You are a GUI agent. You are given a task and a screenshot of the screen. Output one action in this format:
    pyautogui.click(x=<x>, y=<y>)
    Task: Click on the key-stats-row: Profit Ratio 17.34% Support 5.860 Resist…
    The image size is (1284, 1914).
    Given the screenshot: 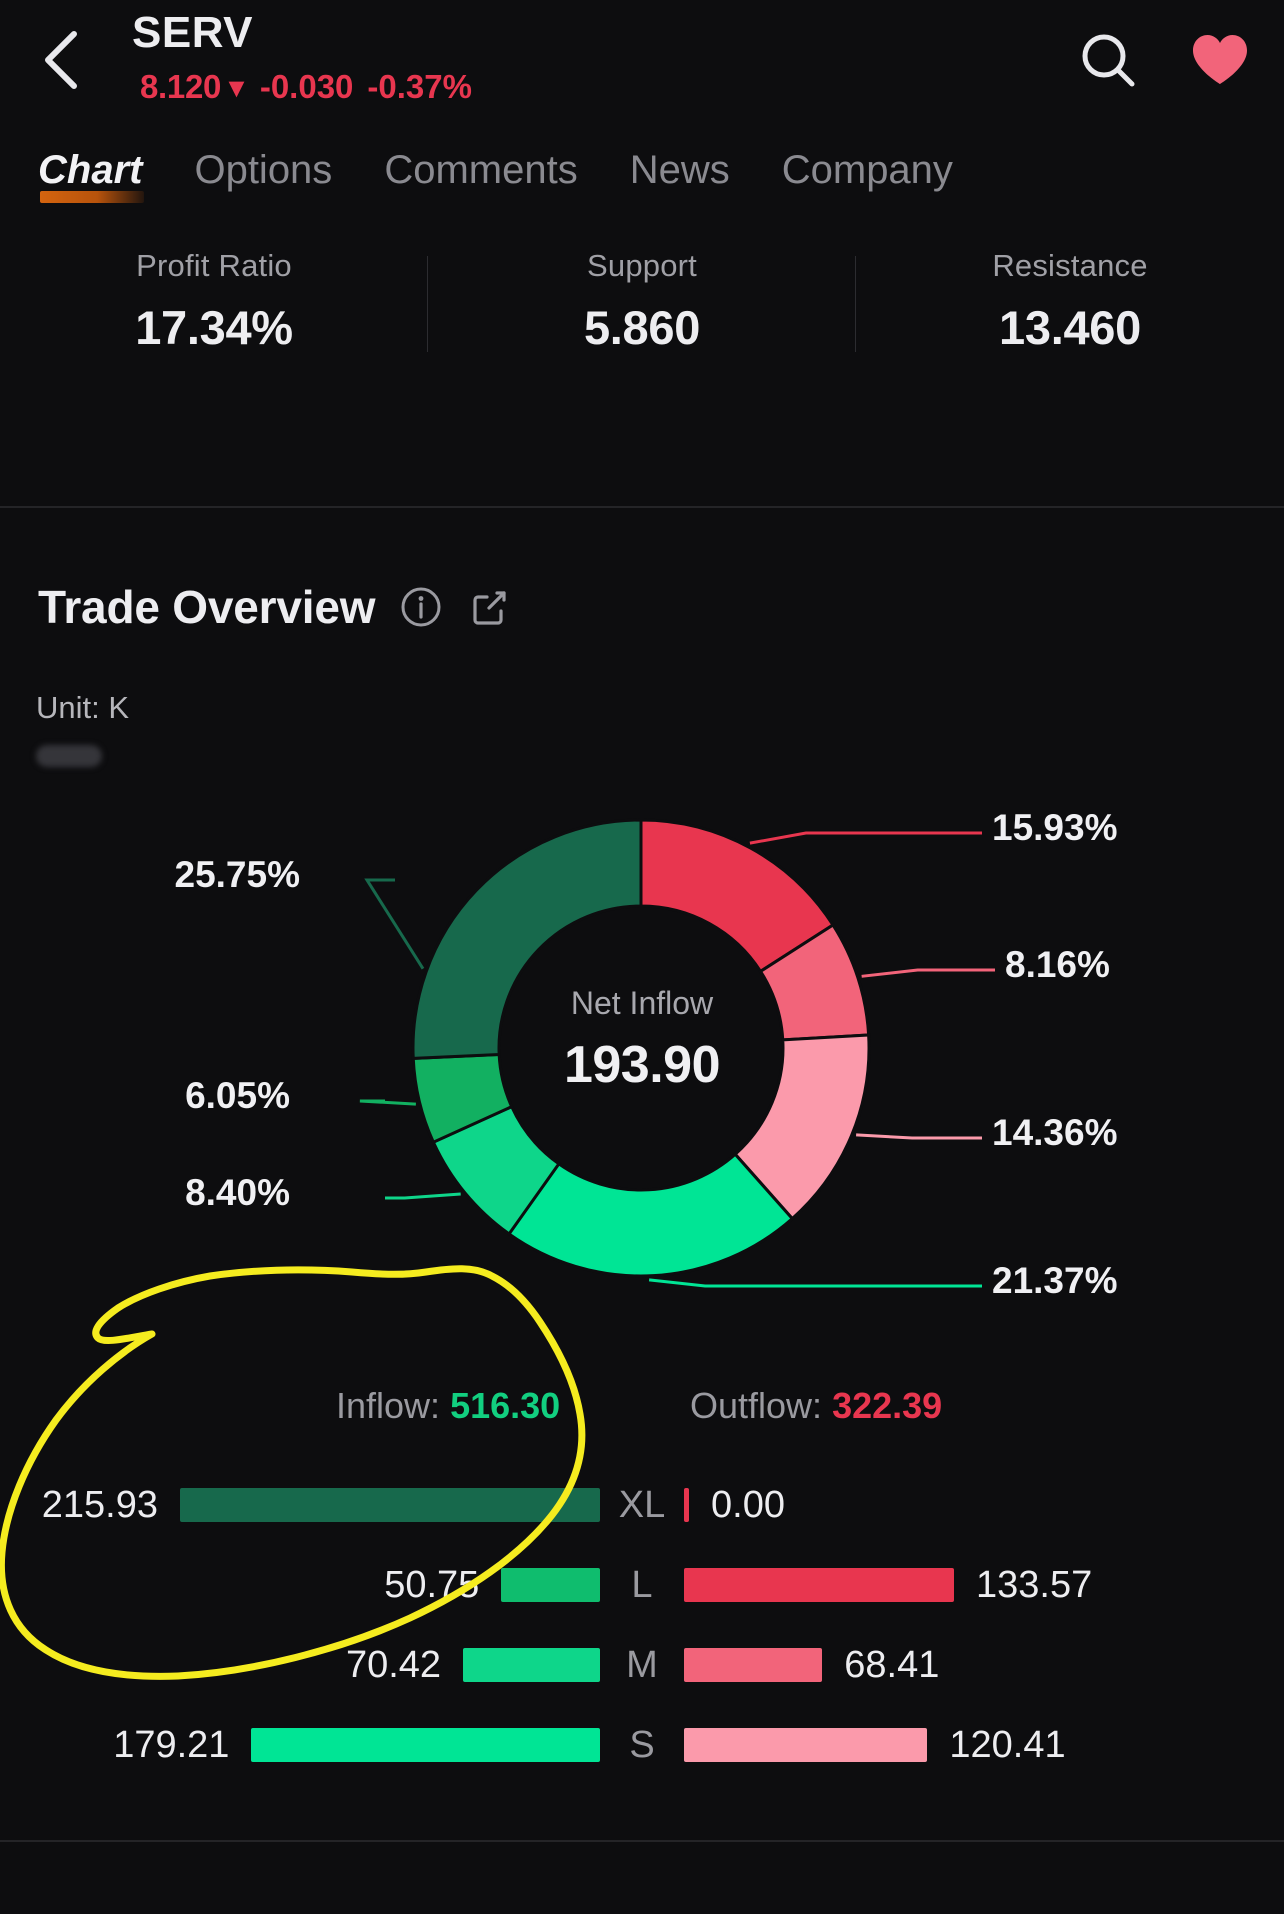 What is the action you would take?
    pyautogui.click(x=642, y=313)
    